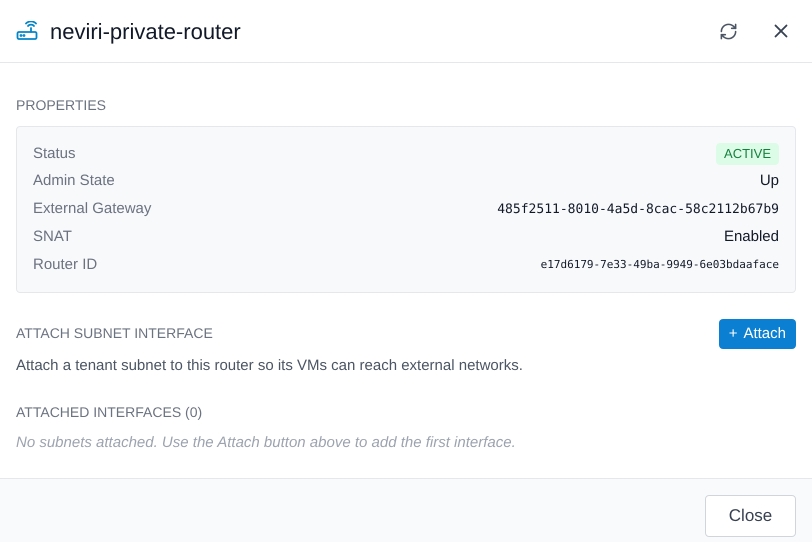  I want to click on property-value: e17d6179-7e33-49ba-9949-6e03bdaaface, so click(659, 264).